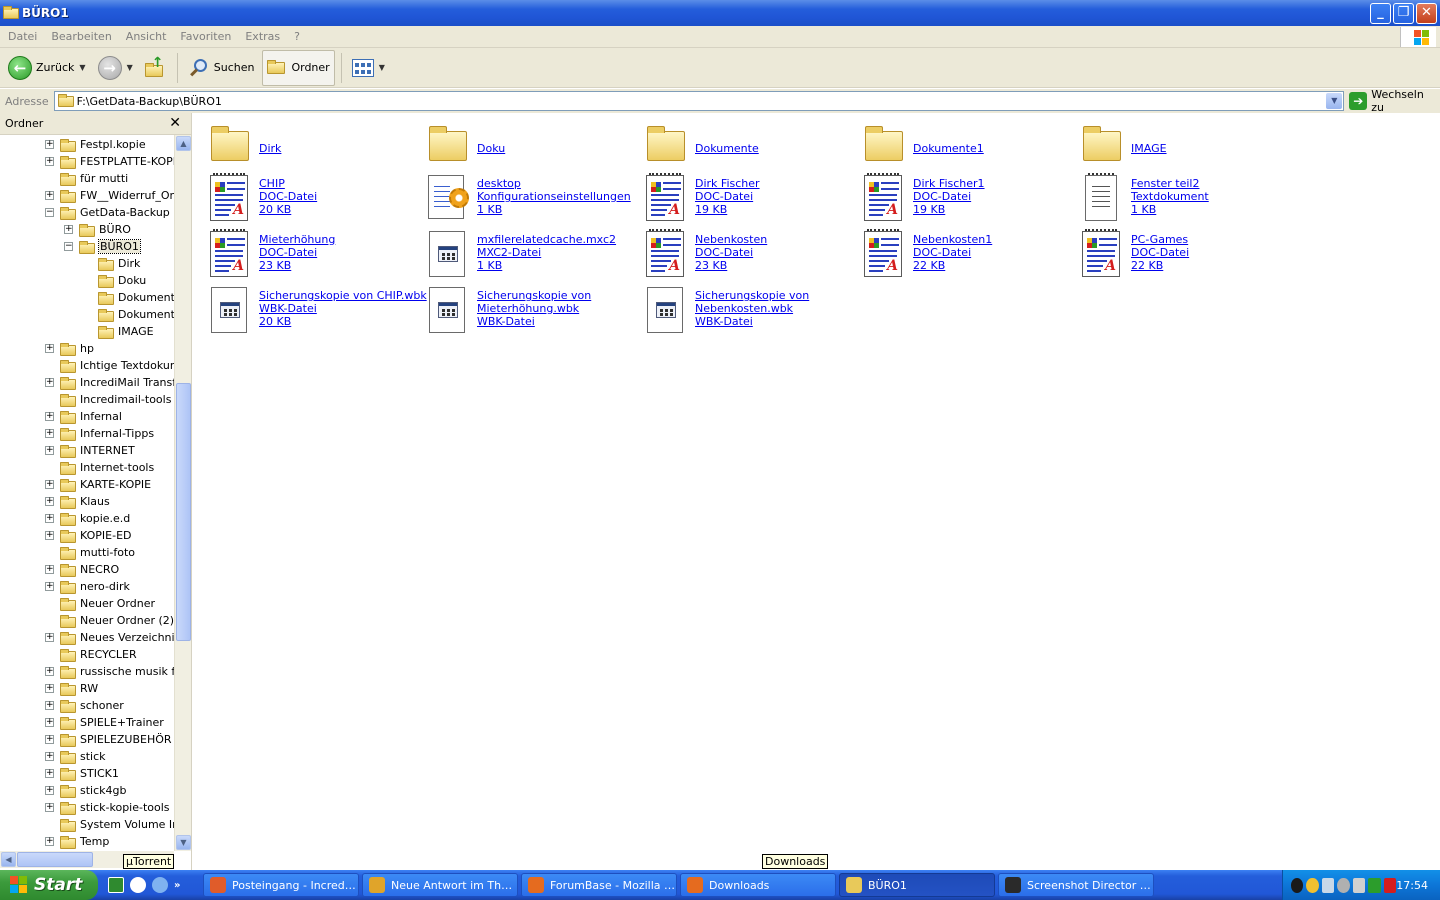  What do you see at coordinates (205, 36) in the screenshot?
I see `menu-favoriten: Favoriten` at bounding box center [205, 36].